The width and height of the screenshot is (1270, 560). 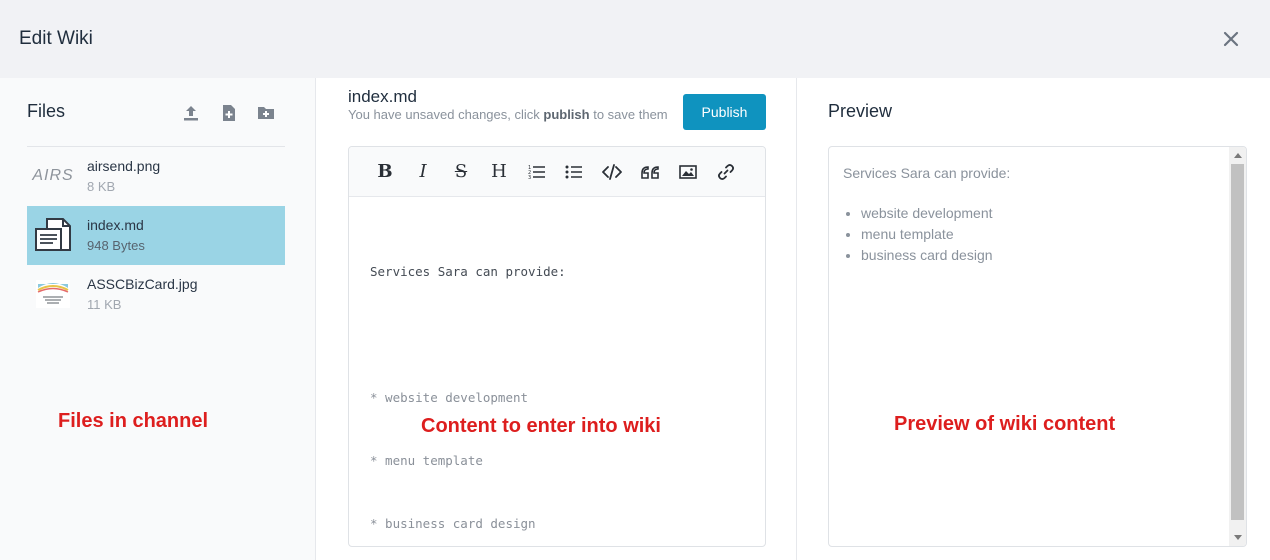 I want to click on link-button, so click(x=726, y=172).